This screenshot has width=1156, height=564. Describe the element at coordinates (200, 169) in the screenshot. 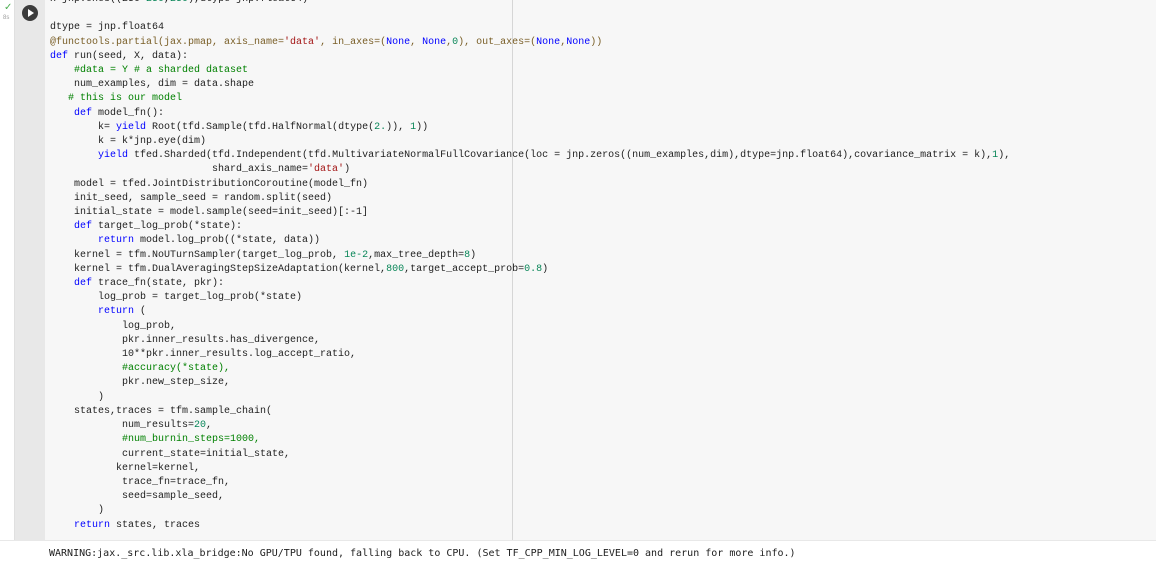

I see `code-line: shard_axis_name='data')` at that location.